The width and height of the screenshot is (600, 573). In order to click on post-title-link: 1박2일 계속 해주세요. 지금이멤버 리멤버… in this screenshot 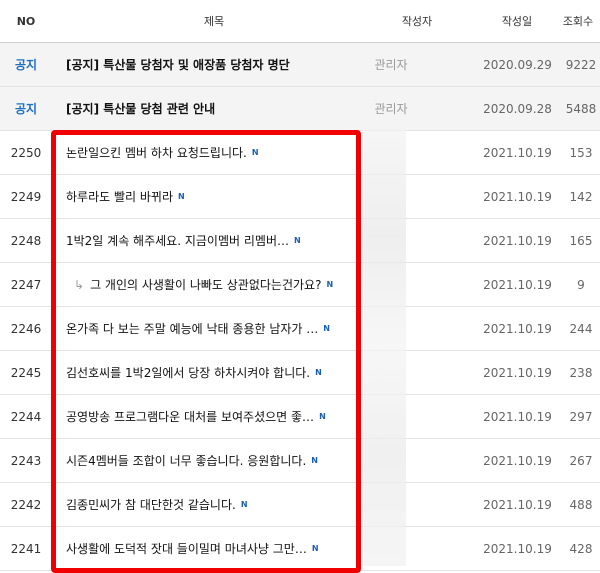, I will do `click(177, 240)`.